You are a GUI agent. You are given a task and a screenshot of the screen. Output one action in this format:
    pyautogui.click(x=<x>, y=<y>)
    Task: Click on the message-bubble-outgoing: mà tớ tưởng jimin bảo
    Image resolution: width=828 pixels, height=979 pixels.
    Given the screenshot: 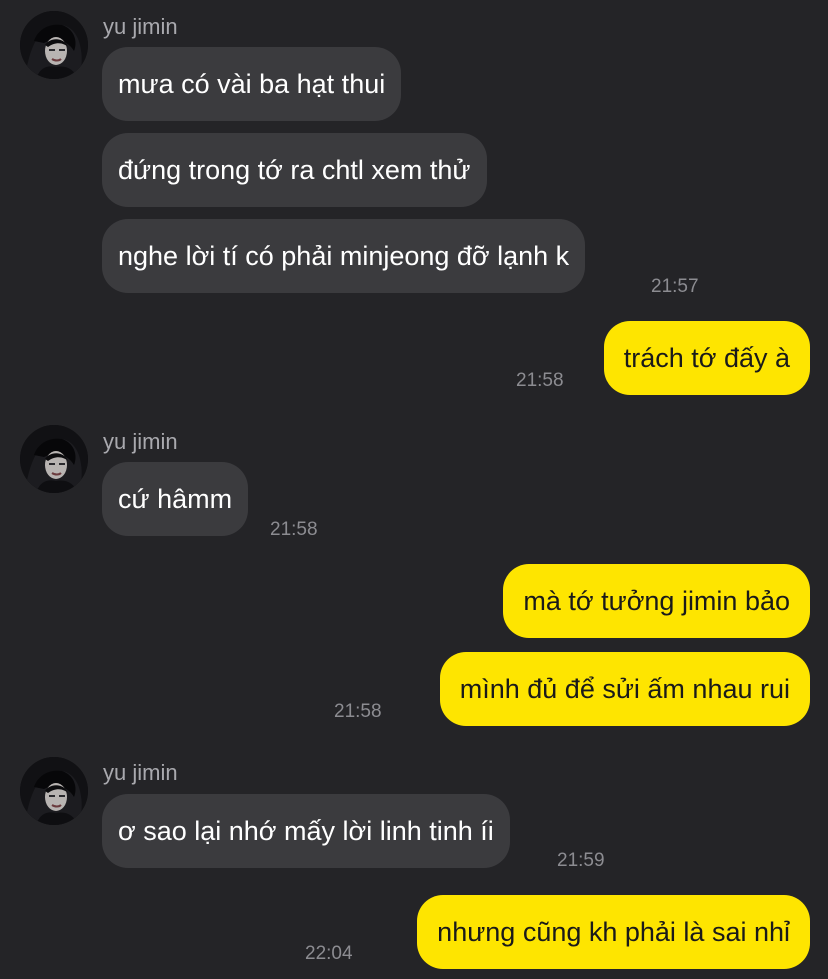 What is the action you would take?
    pyautogui.click(x=656, y=601)
    